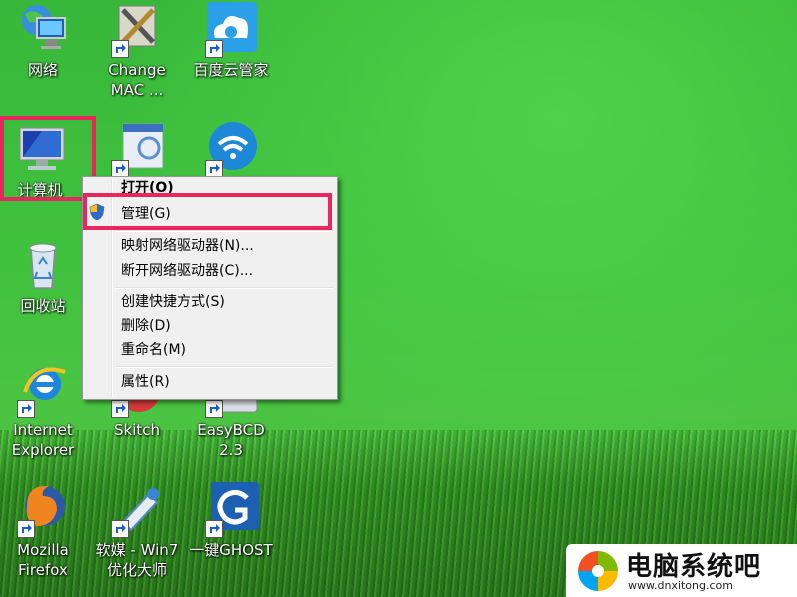 The width and height of the screenshot is (797, 597). I want to click on icon-label: 一键GHOST, so click(231, 550).